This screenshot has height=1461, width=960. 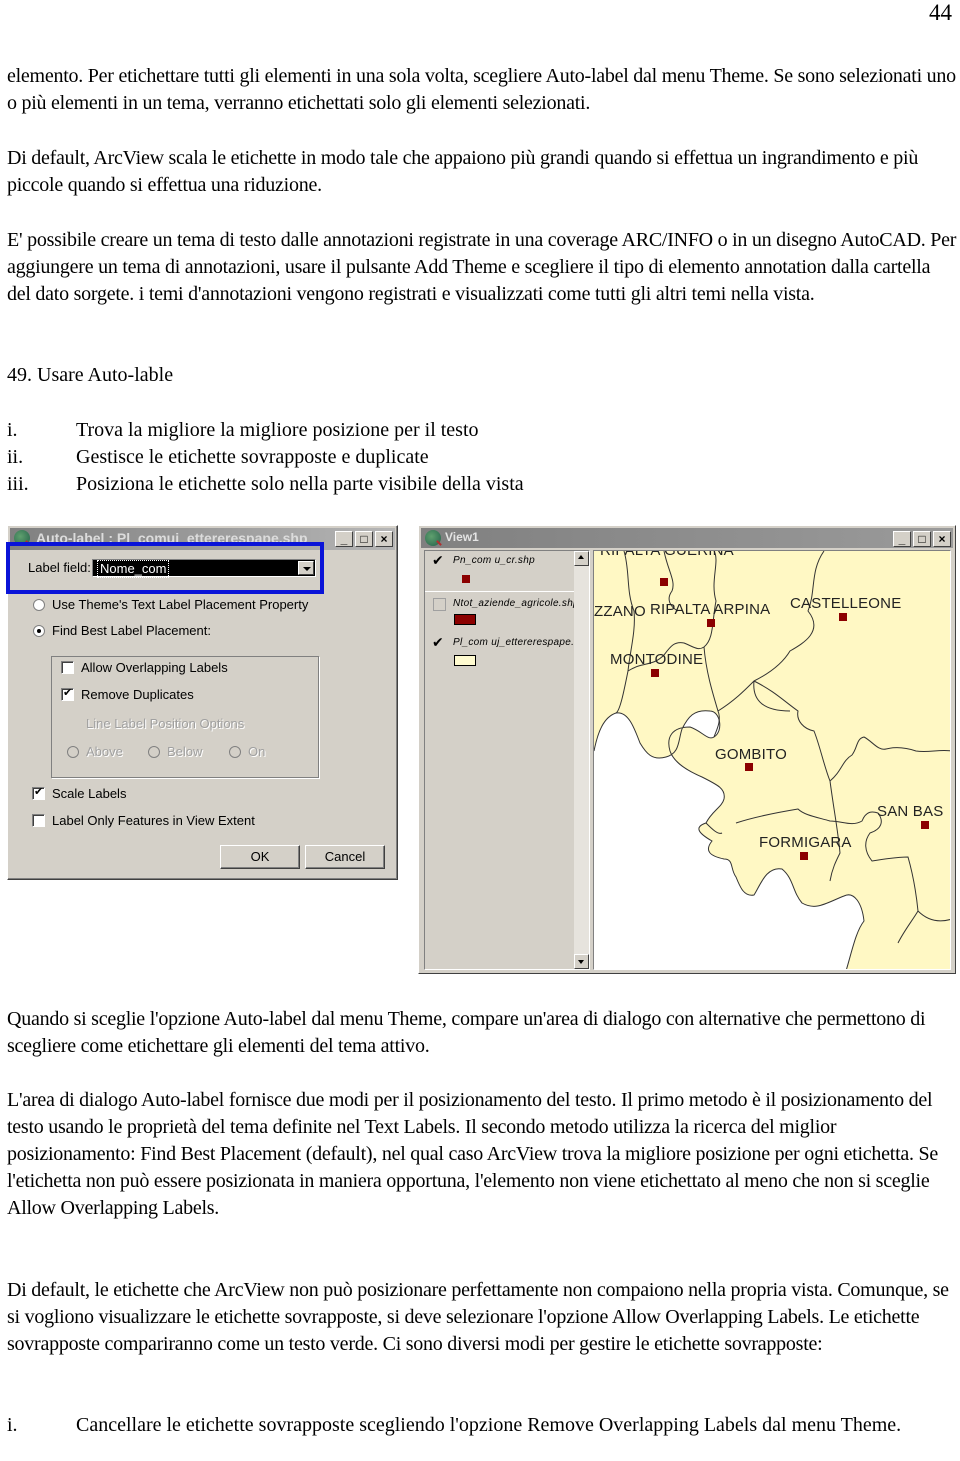 I want to click on toc-scrollbar, so click(x=581, y=760).